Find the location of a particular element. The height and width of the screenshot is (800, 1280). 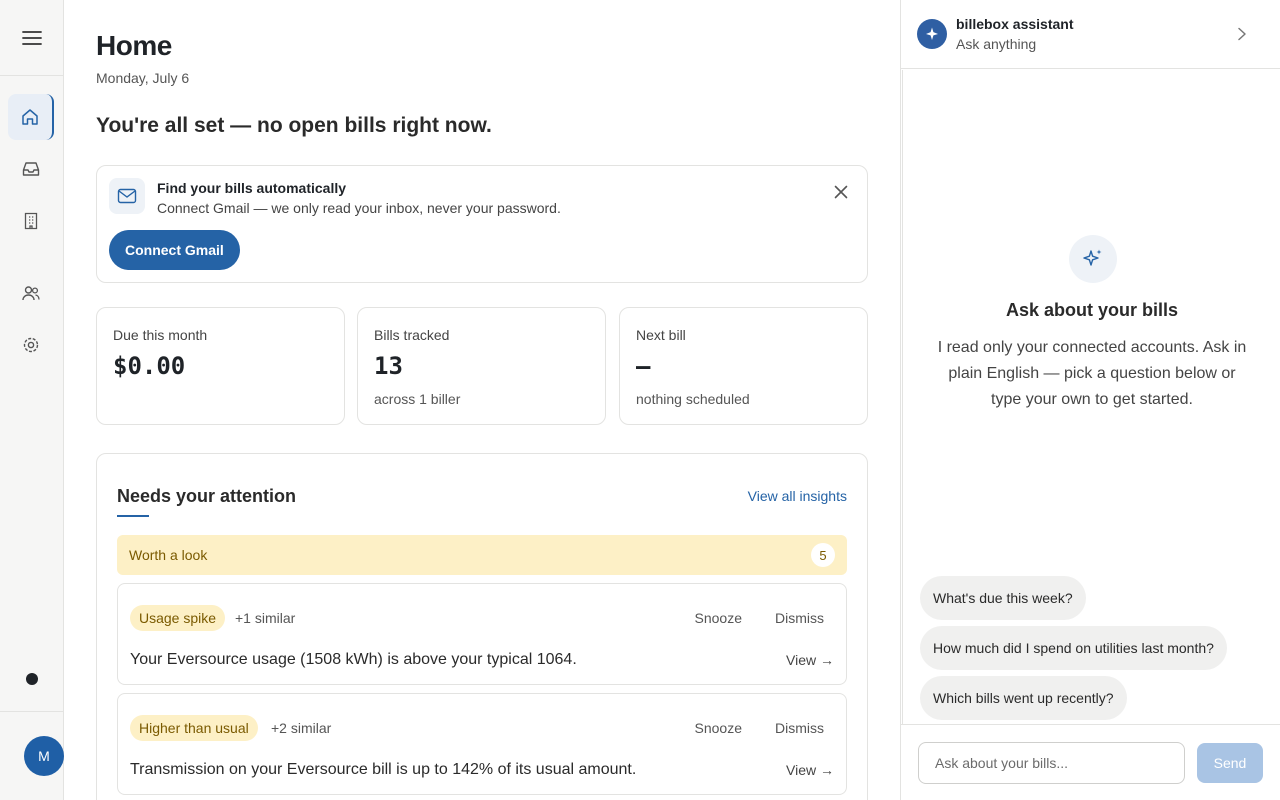

stat-card-tracked: Bills tracked 13 across 1 biller is located at coordinates (481, 366).